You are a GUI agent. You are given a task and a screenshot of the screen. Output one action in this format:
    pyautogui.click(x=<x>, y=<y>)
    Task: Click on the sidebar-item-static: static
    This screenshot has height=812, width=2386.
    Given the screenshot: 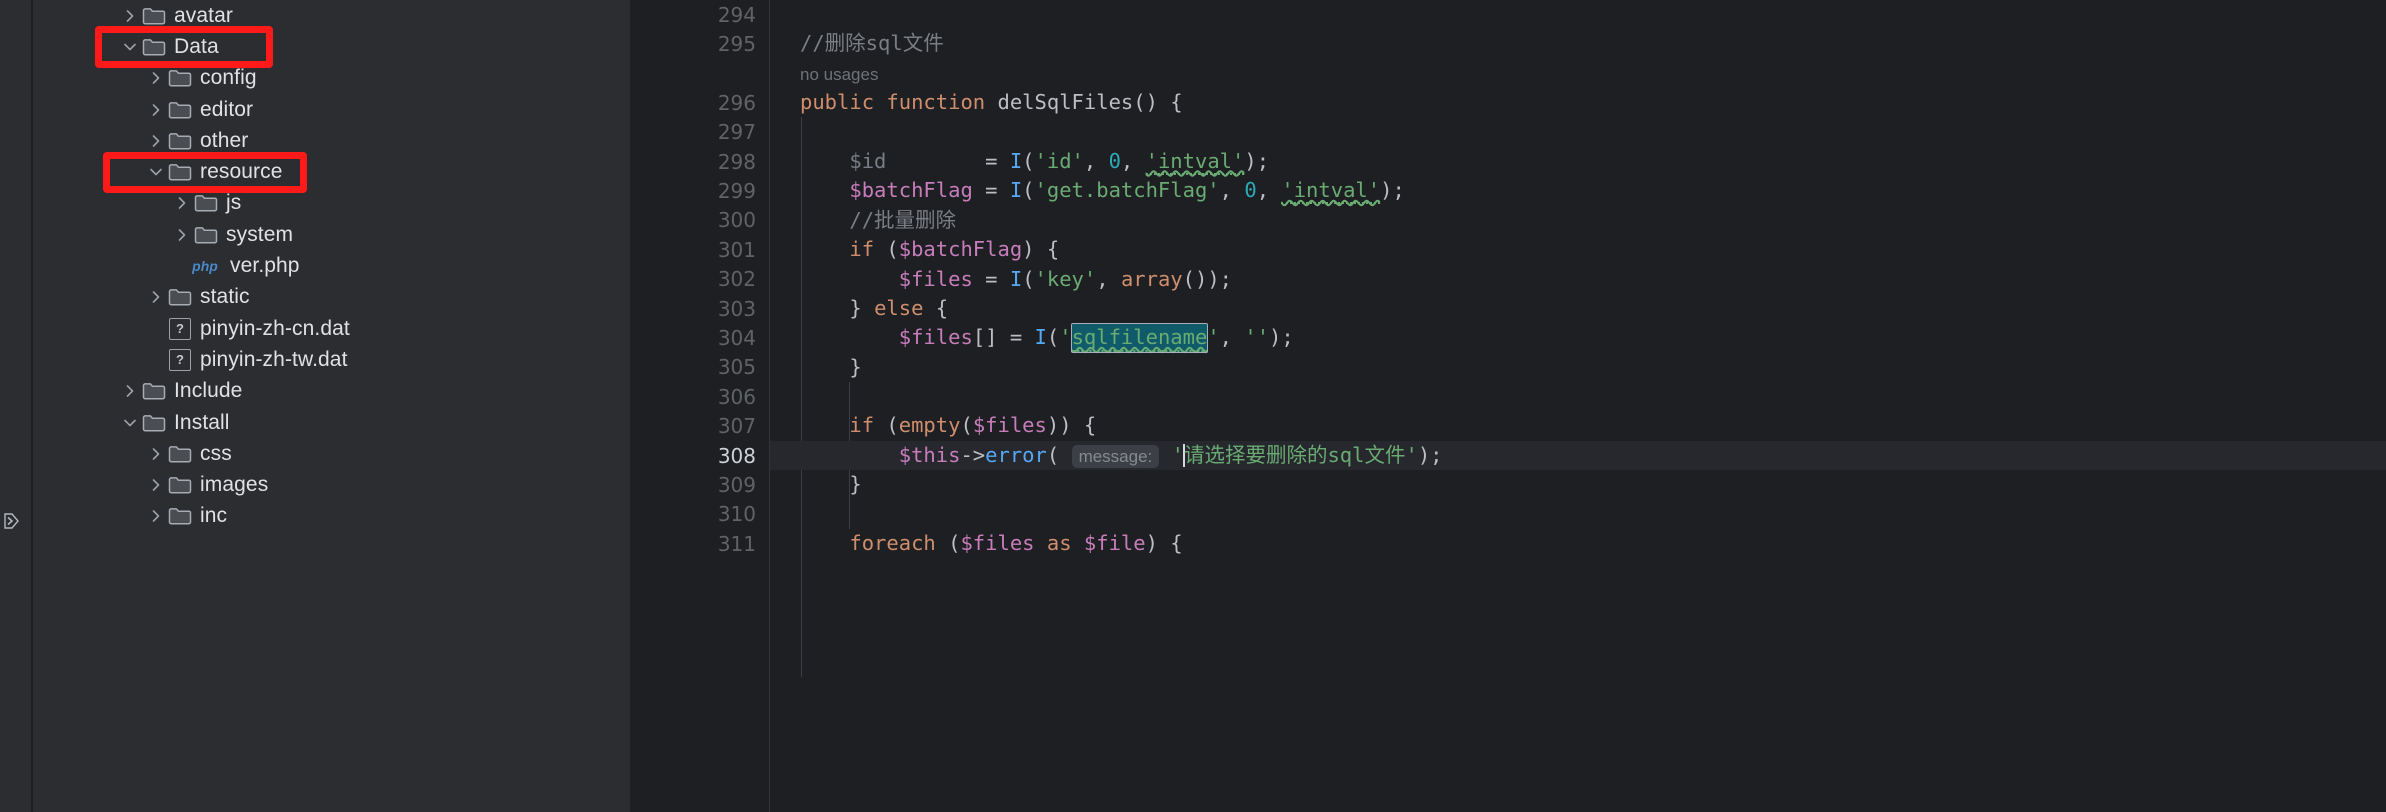 What is the action you would take?
    pyautogui.click(x=331, y=297)
    